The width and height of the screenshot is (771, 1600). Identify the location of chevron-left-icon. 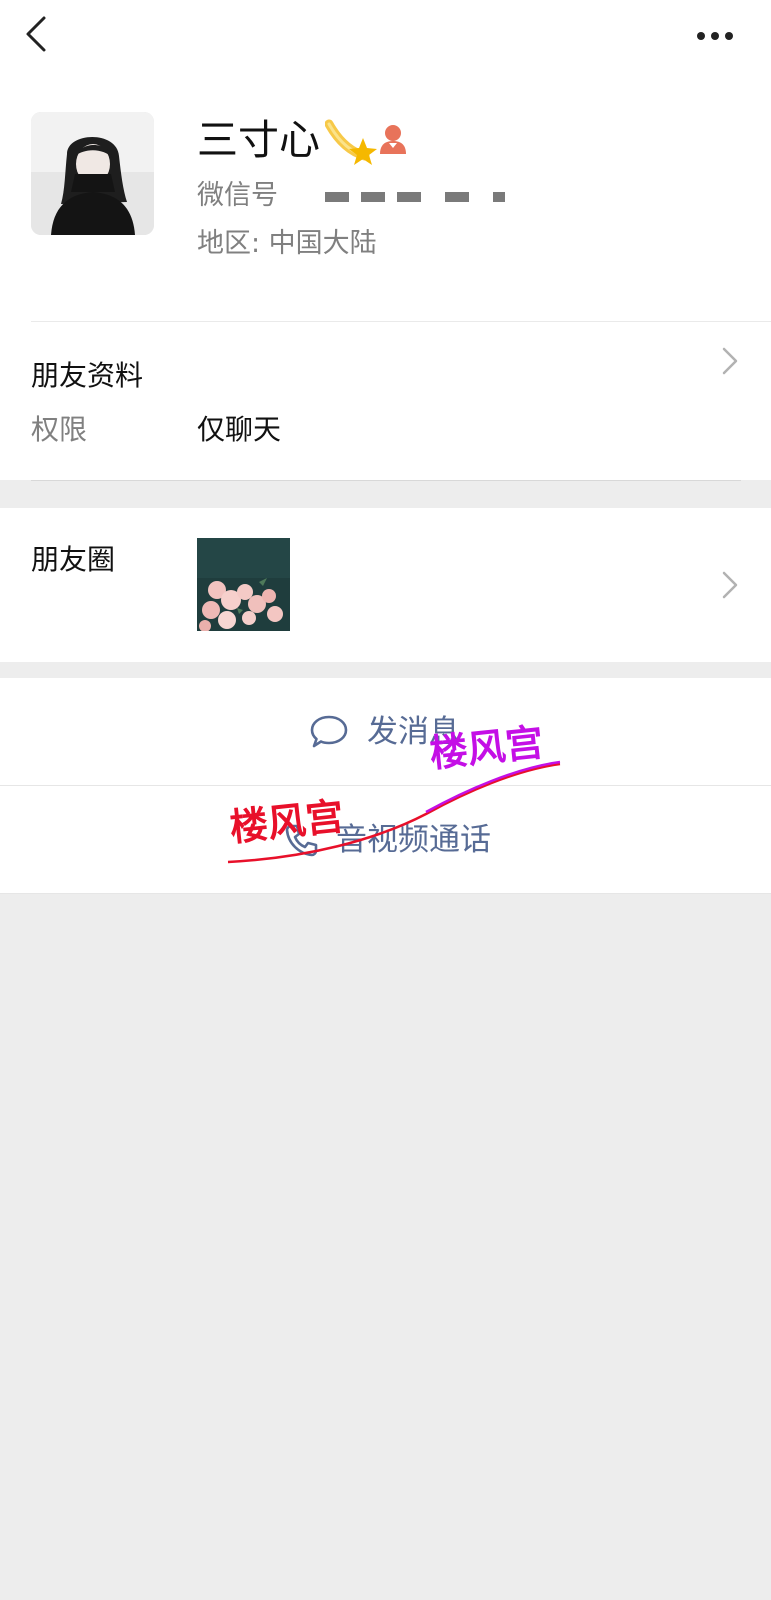
(36, 34).